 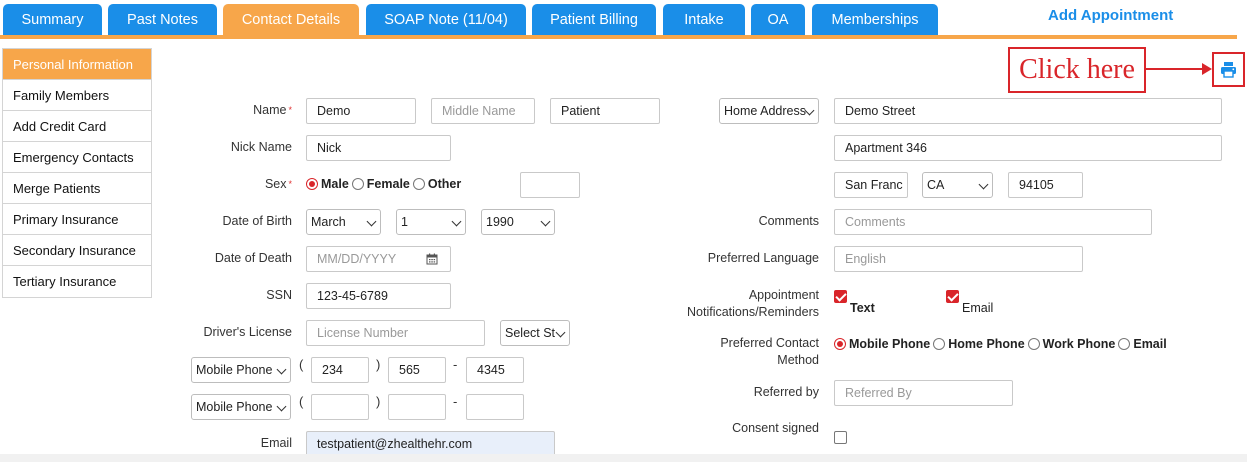 What do you see at coordinates (444, 184) in the screenshot?
I see `sex-option-label: Other` at bounding box center [444, 184].